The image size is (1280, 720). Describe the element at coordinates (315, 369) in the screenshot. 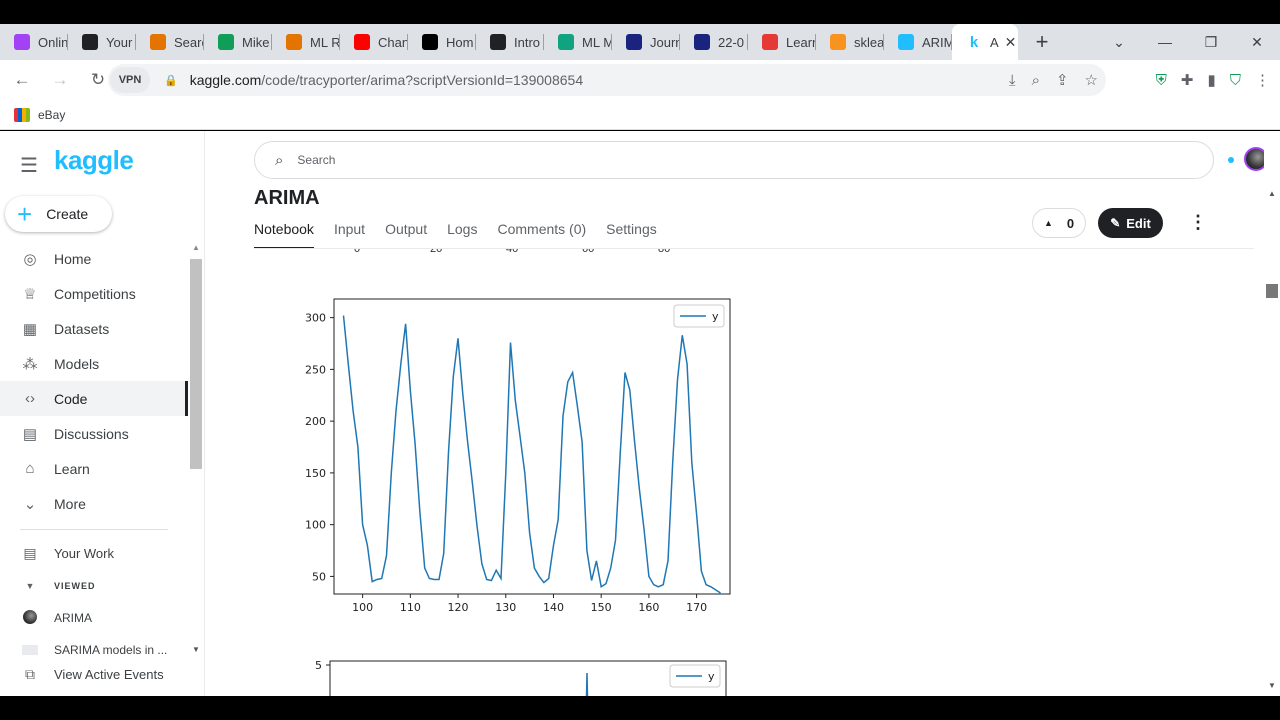

I see `y-tick-label: 250` at that location.